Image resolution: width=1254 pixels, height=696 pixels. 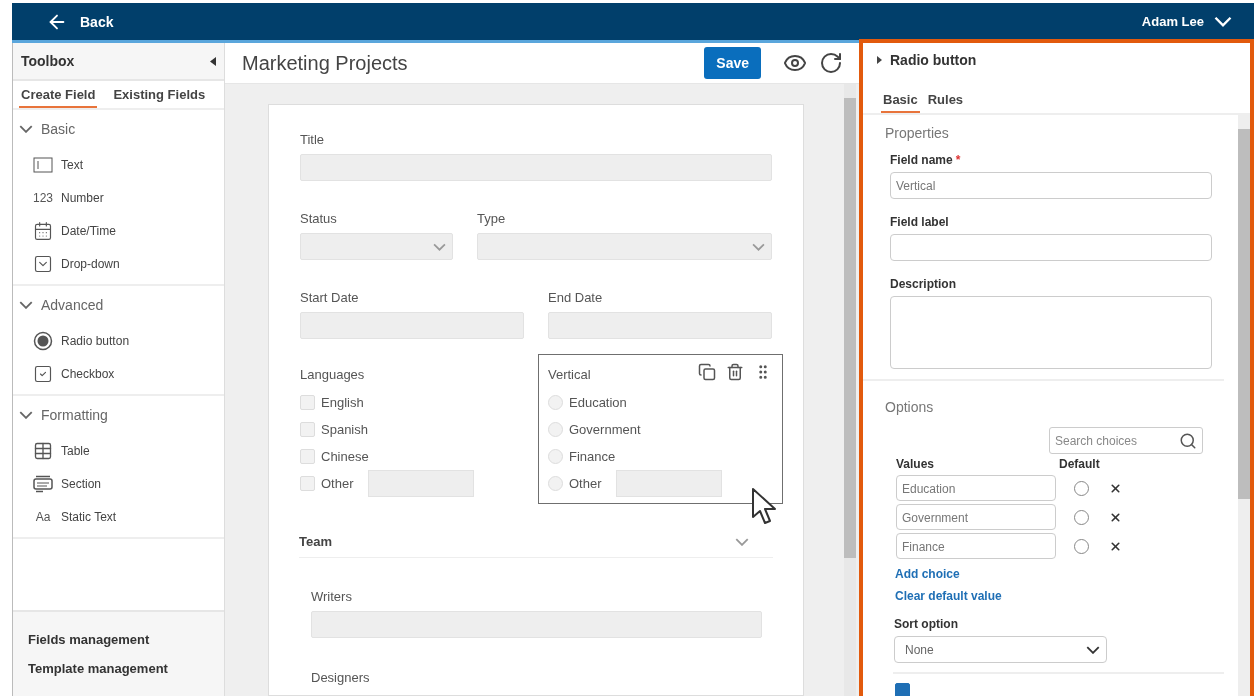 I want to click on section-heading: Properties, so click(x=917, y=133).